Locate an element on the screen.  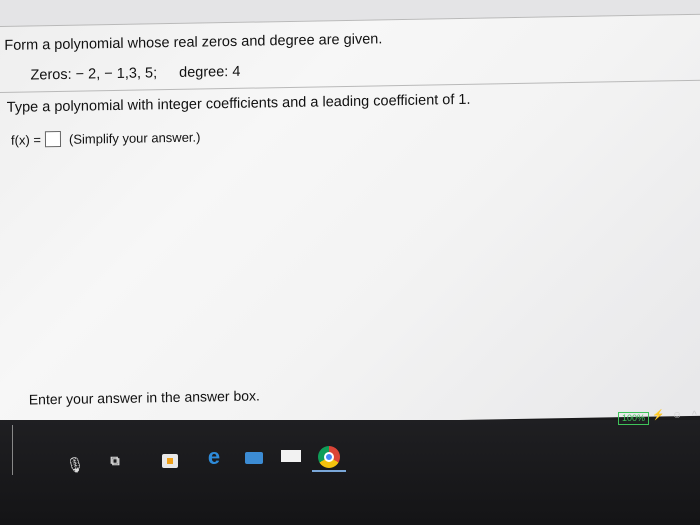
edge-icon: e is located at coordinates (214, 456).